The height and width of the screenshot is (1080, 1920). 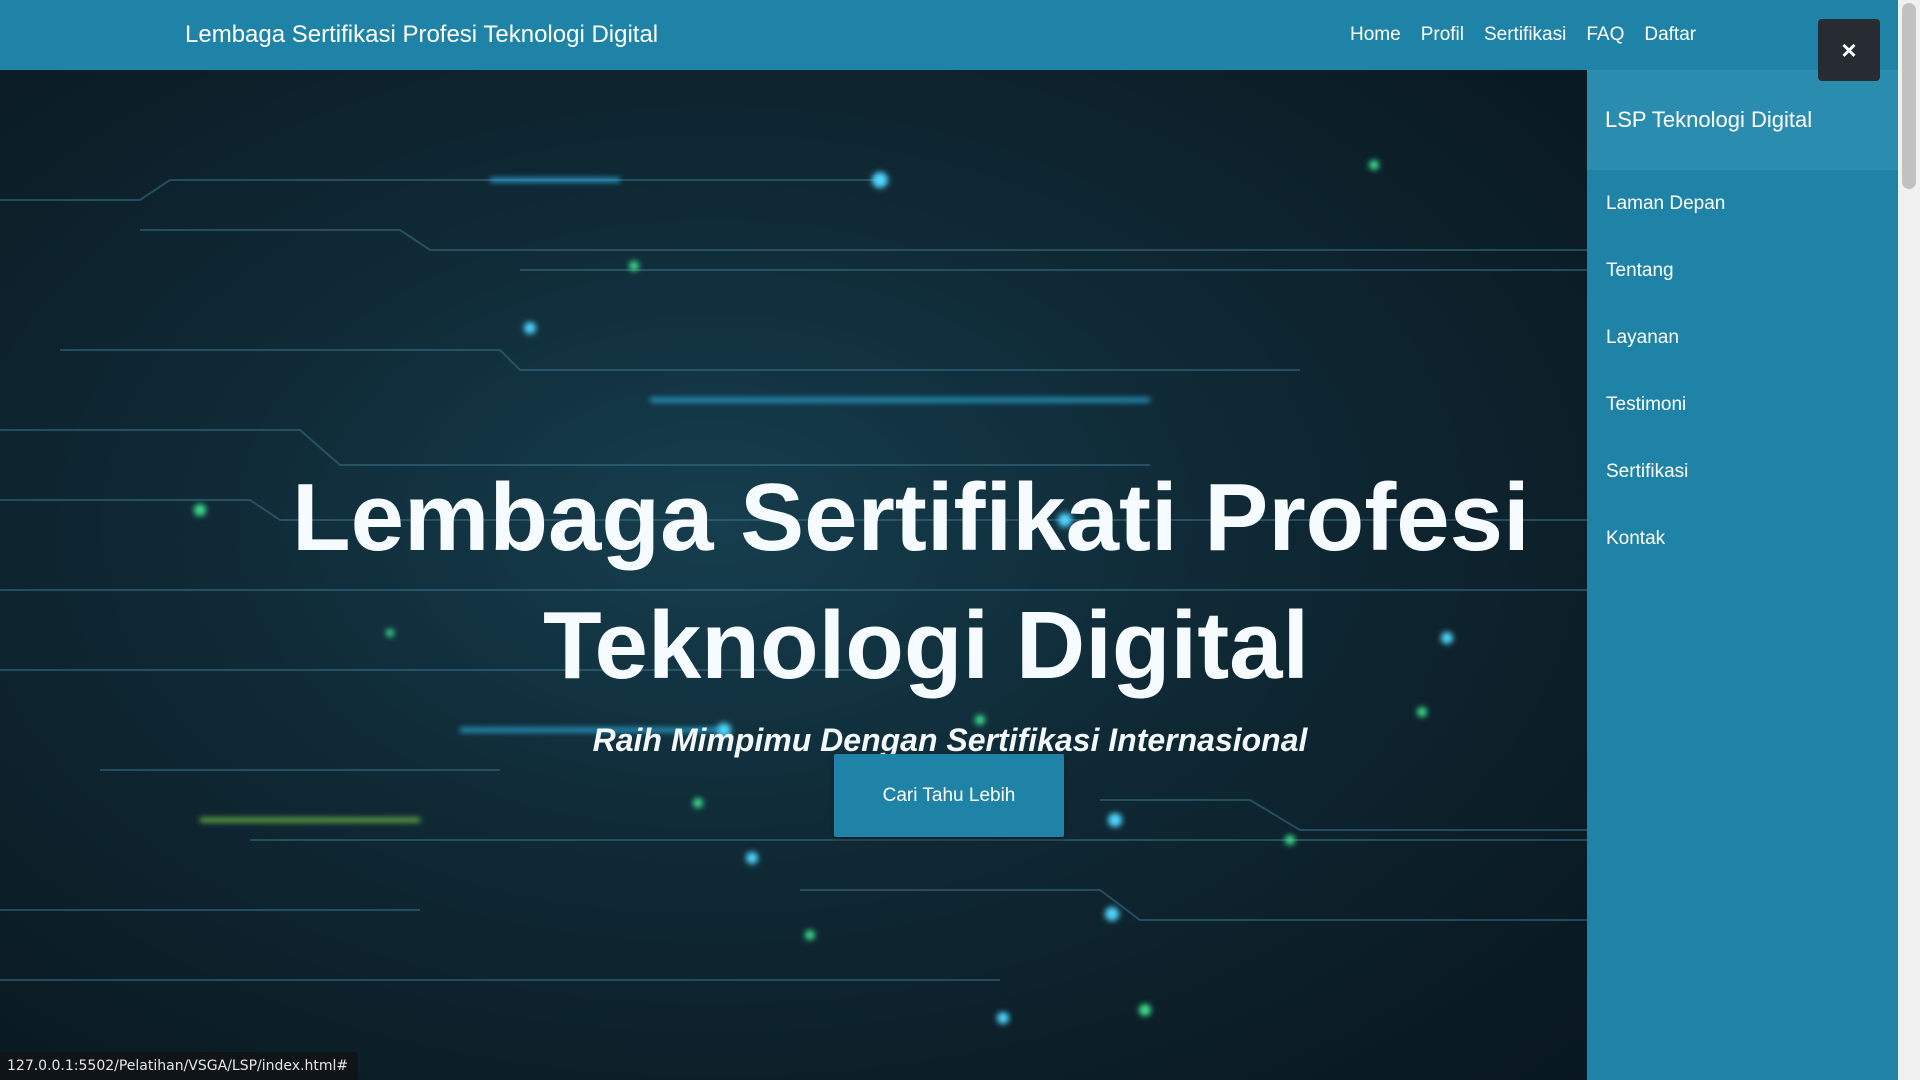 I want to click on side-menu-item-testimoni: Testimoni, so click(x=1742, y=404).